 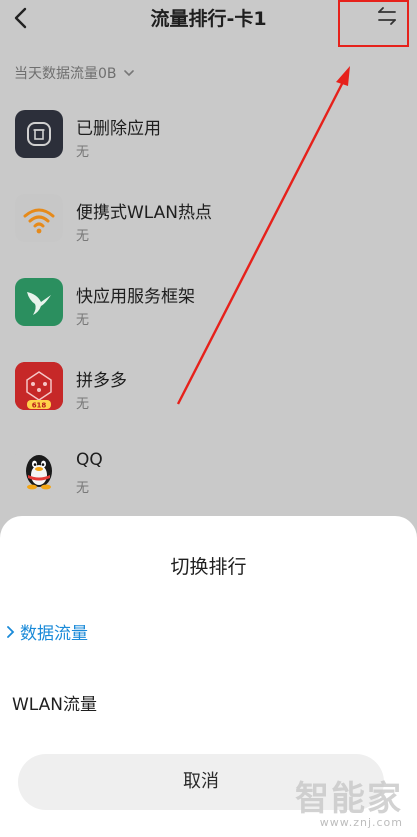 I want to click on daily-usage-summary: 当天数据流量0B, so click(x=74, y=73).